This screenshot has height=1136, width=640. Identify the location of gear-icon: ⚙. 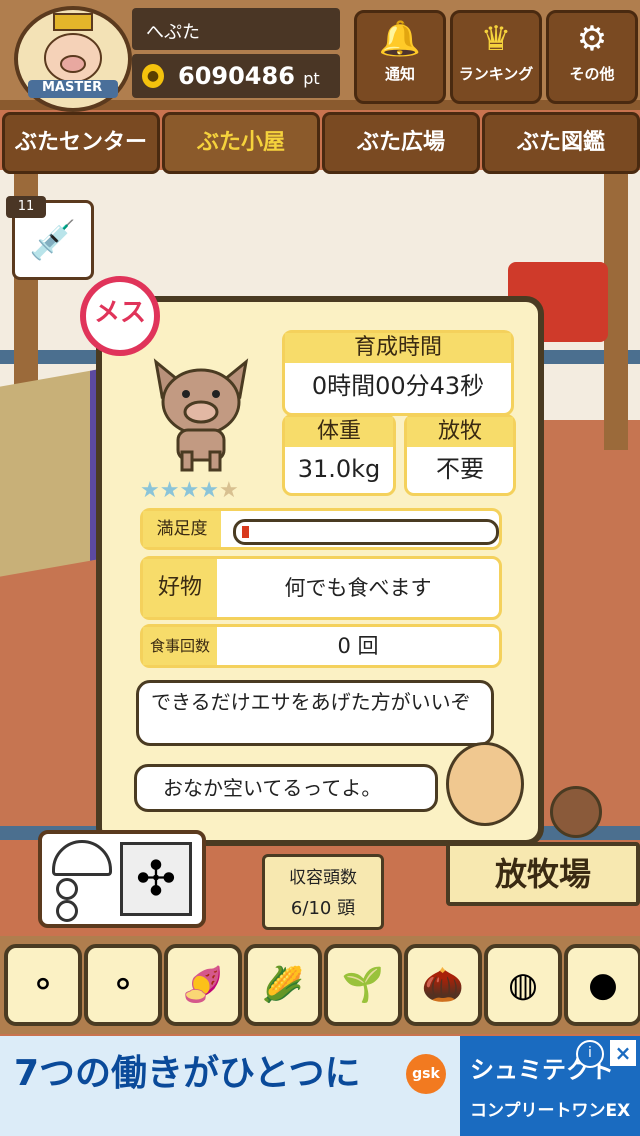
(592, 39).